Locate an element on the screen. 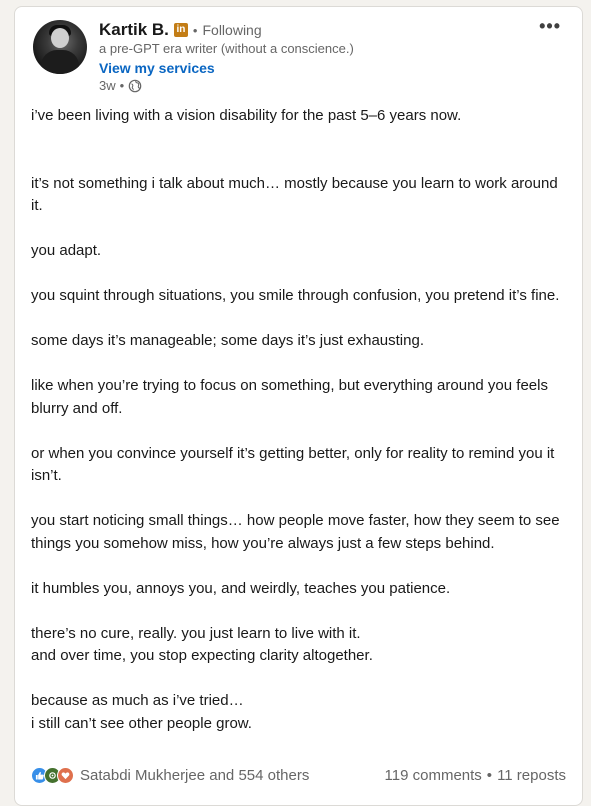 Image resolution: width=591 pixels, height=806 pixels. reactions-summary: Satabdi Mukherjee and 554 others is located at coordinates (170, 775).